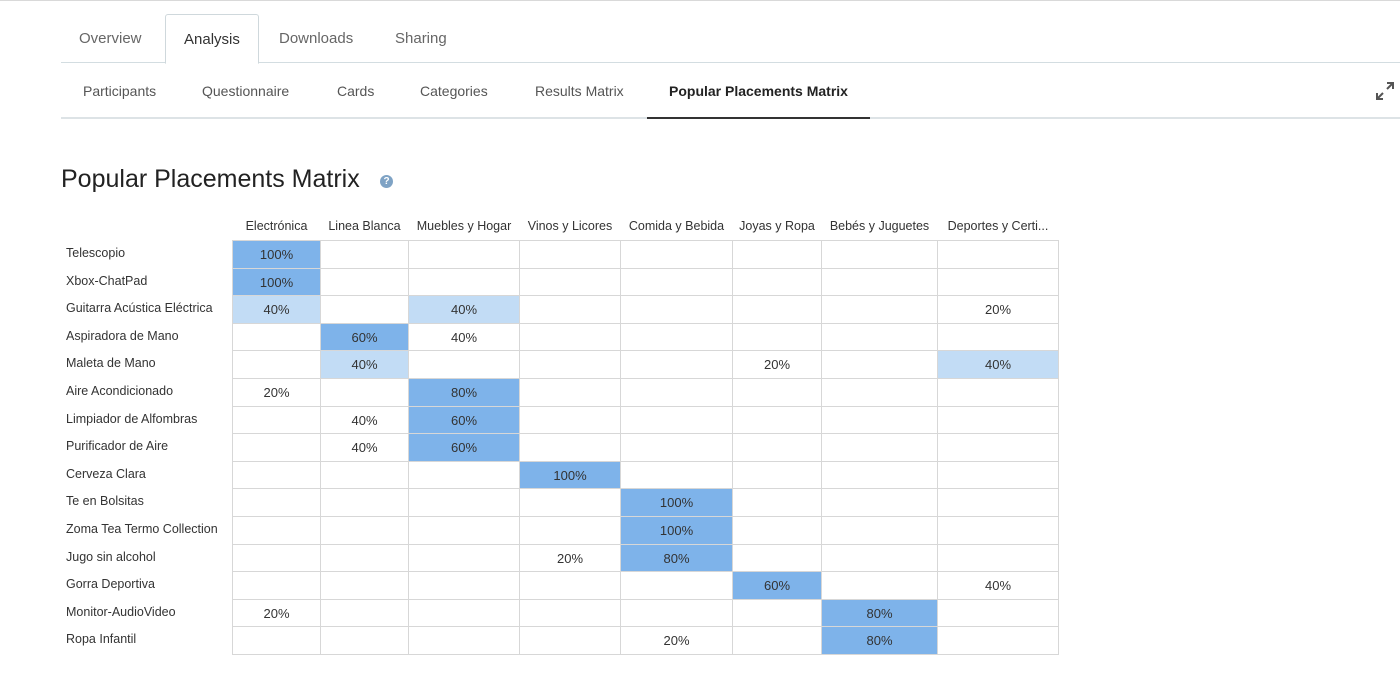  I want to click on primary-tabs: Overview Analysis Downloads Sharing, so click(730, 39).